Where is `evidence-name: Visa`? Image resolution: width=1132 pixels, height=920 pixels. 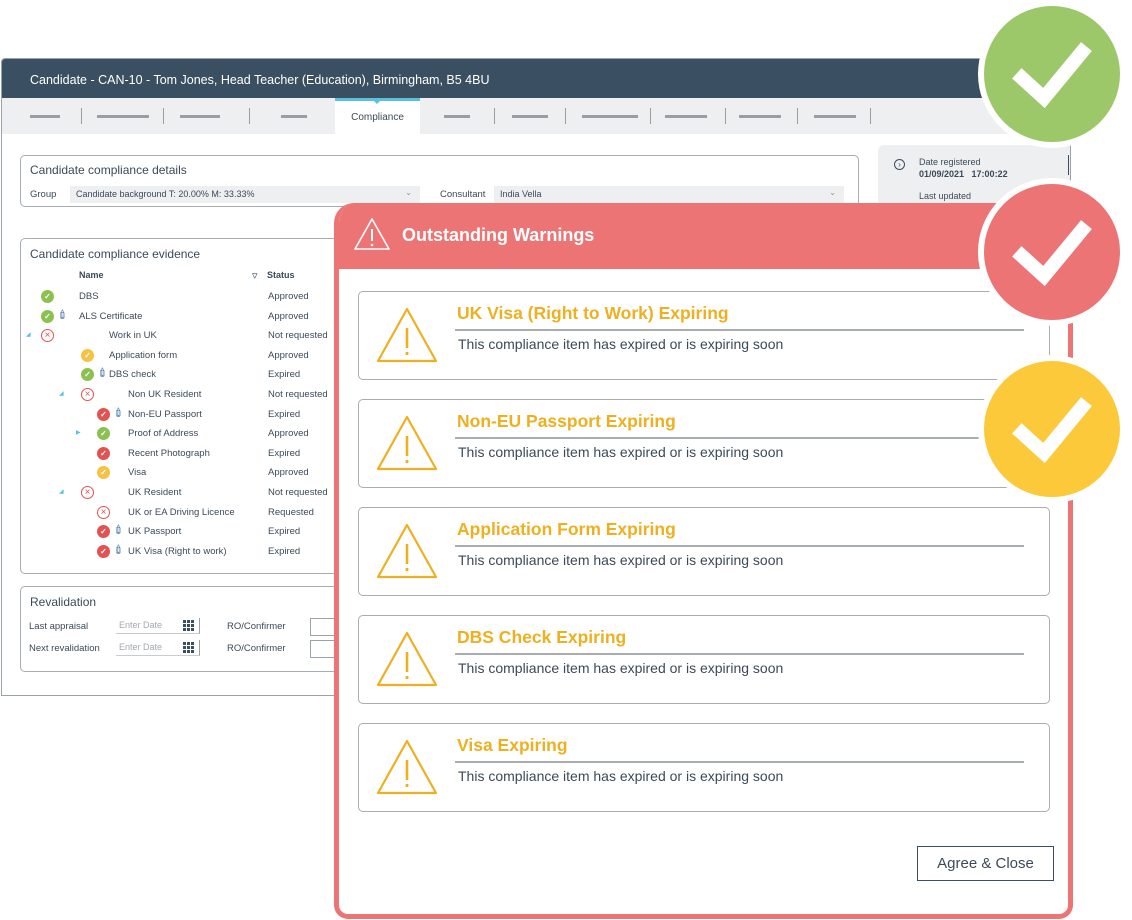 evidence-name: Visa is located at coordinates (137, 473).